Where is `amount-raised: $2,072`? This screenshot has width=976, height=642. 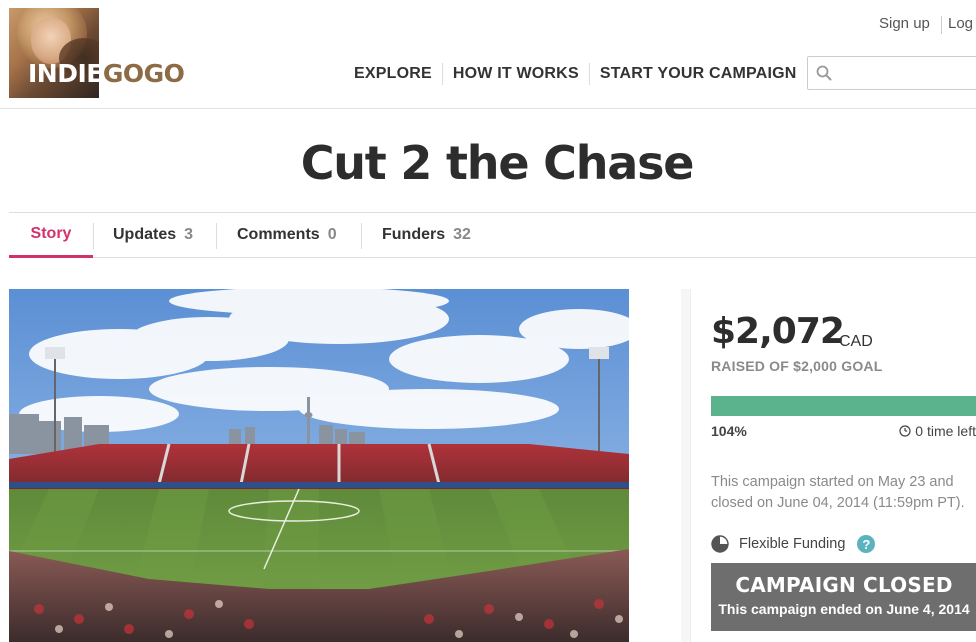
amount-raised: $2,072 is located at coordinates (778, 331).